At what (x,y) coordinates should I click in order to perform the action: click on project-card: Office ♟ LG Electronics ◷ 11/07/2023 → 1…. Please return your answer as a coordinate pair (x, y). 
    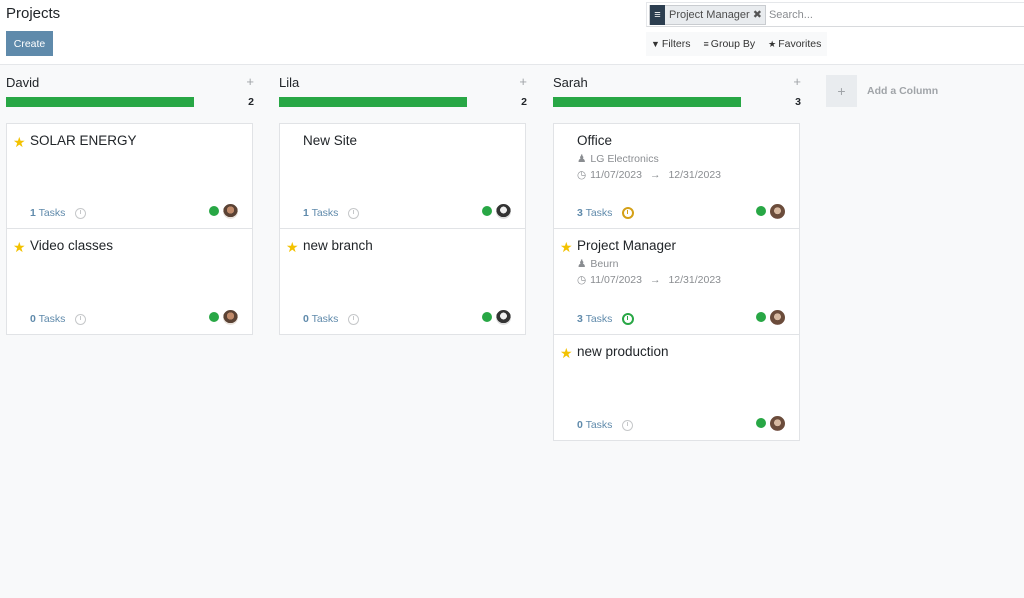
    Looking at the image, I should click on (676, 176).